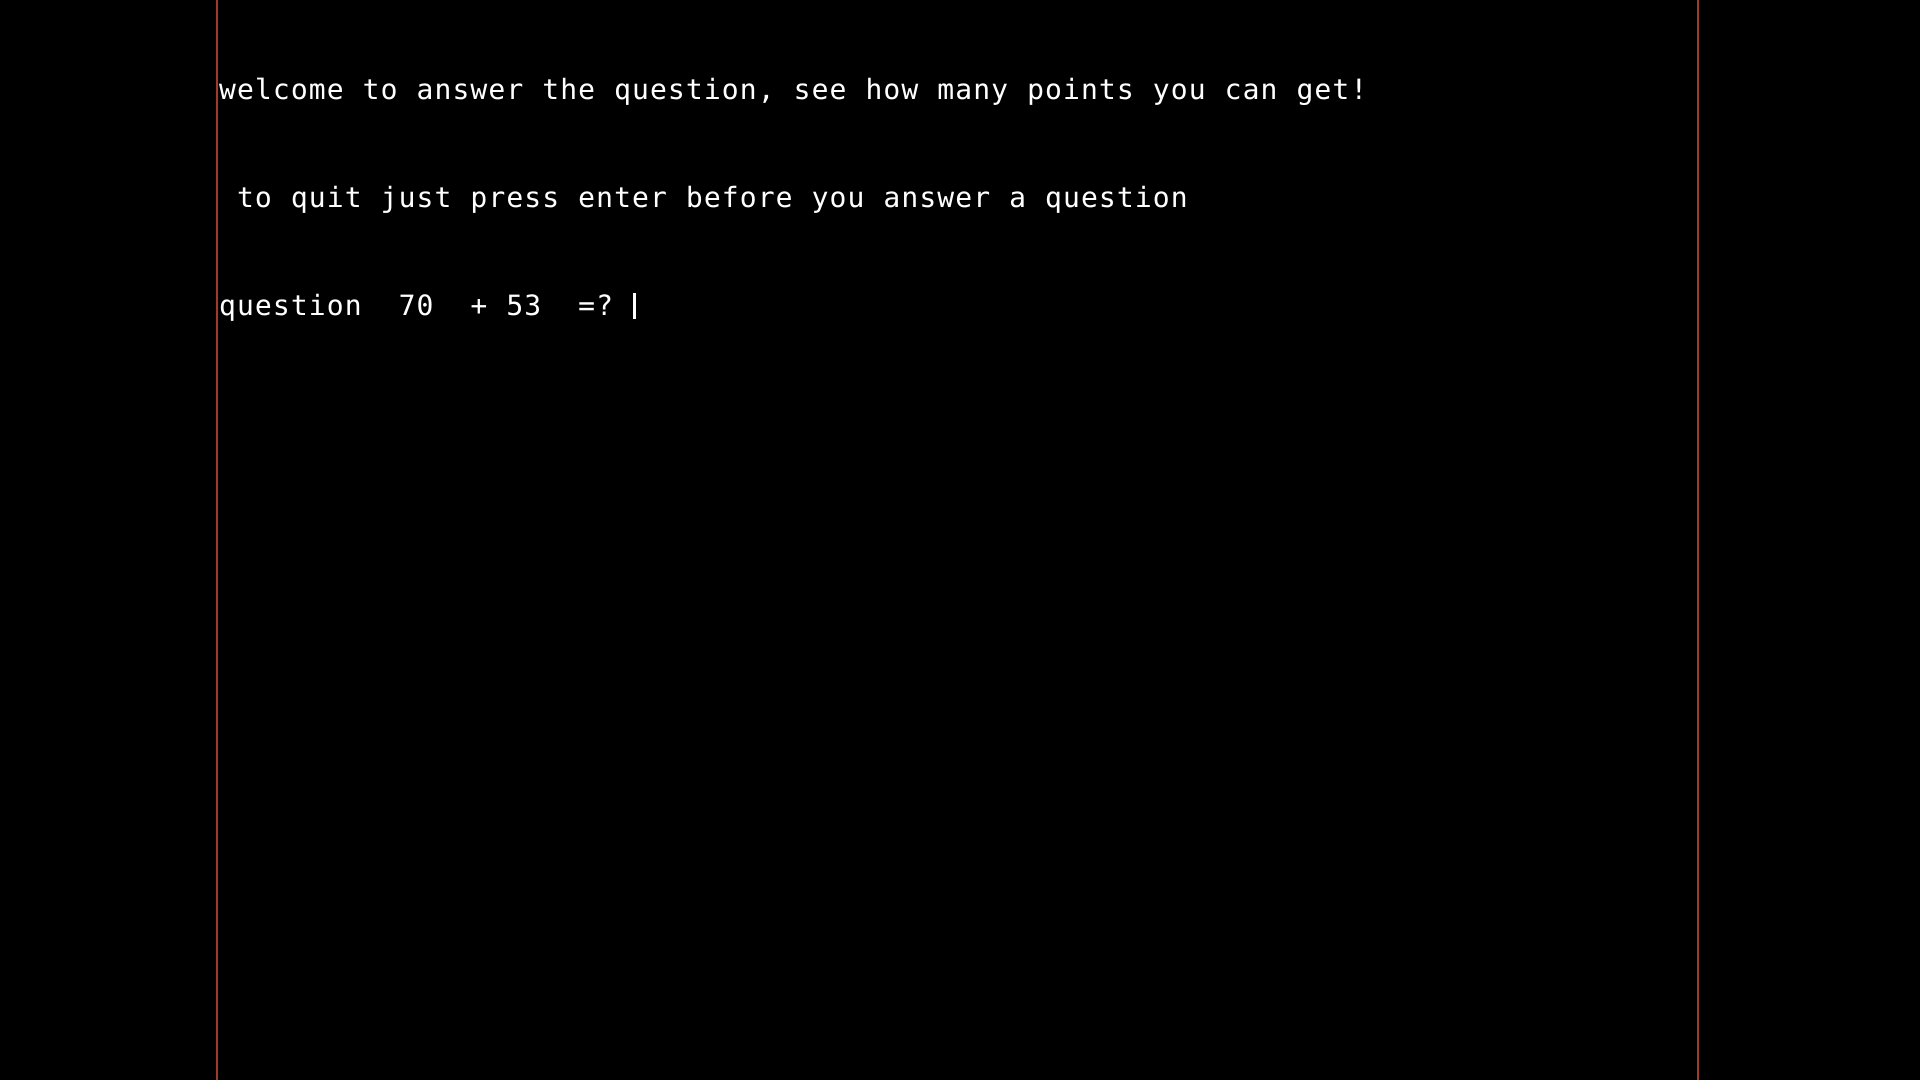  What do you see at coordinates (958, 306) in the screenshot?
I see `question-prompt-line: question 70 + 53 =?` at bounding box center [958, 306].